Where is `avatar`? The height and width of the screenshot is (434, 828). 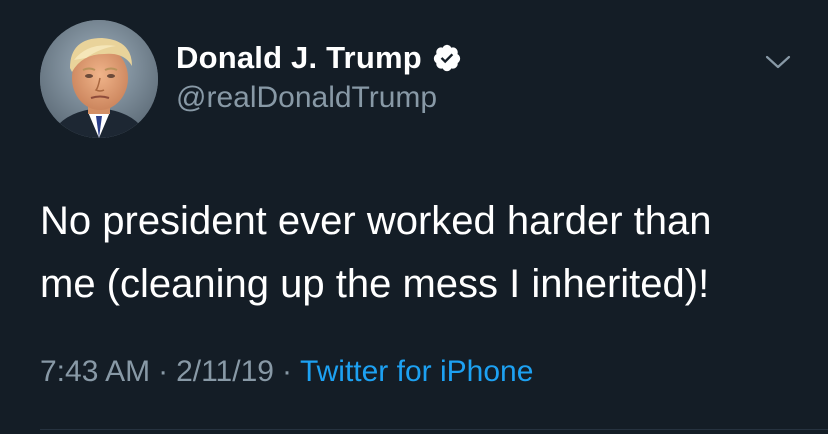 avatar is located at coordinates (99, 79).